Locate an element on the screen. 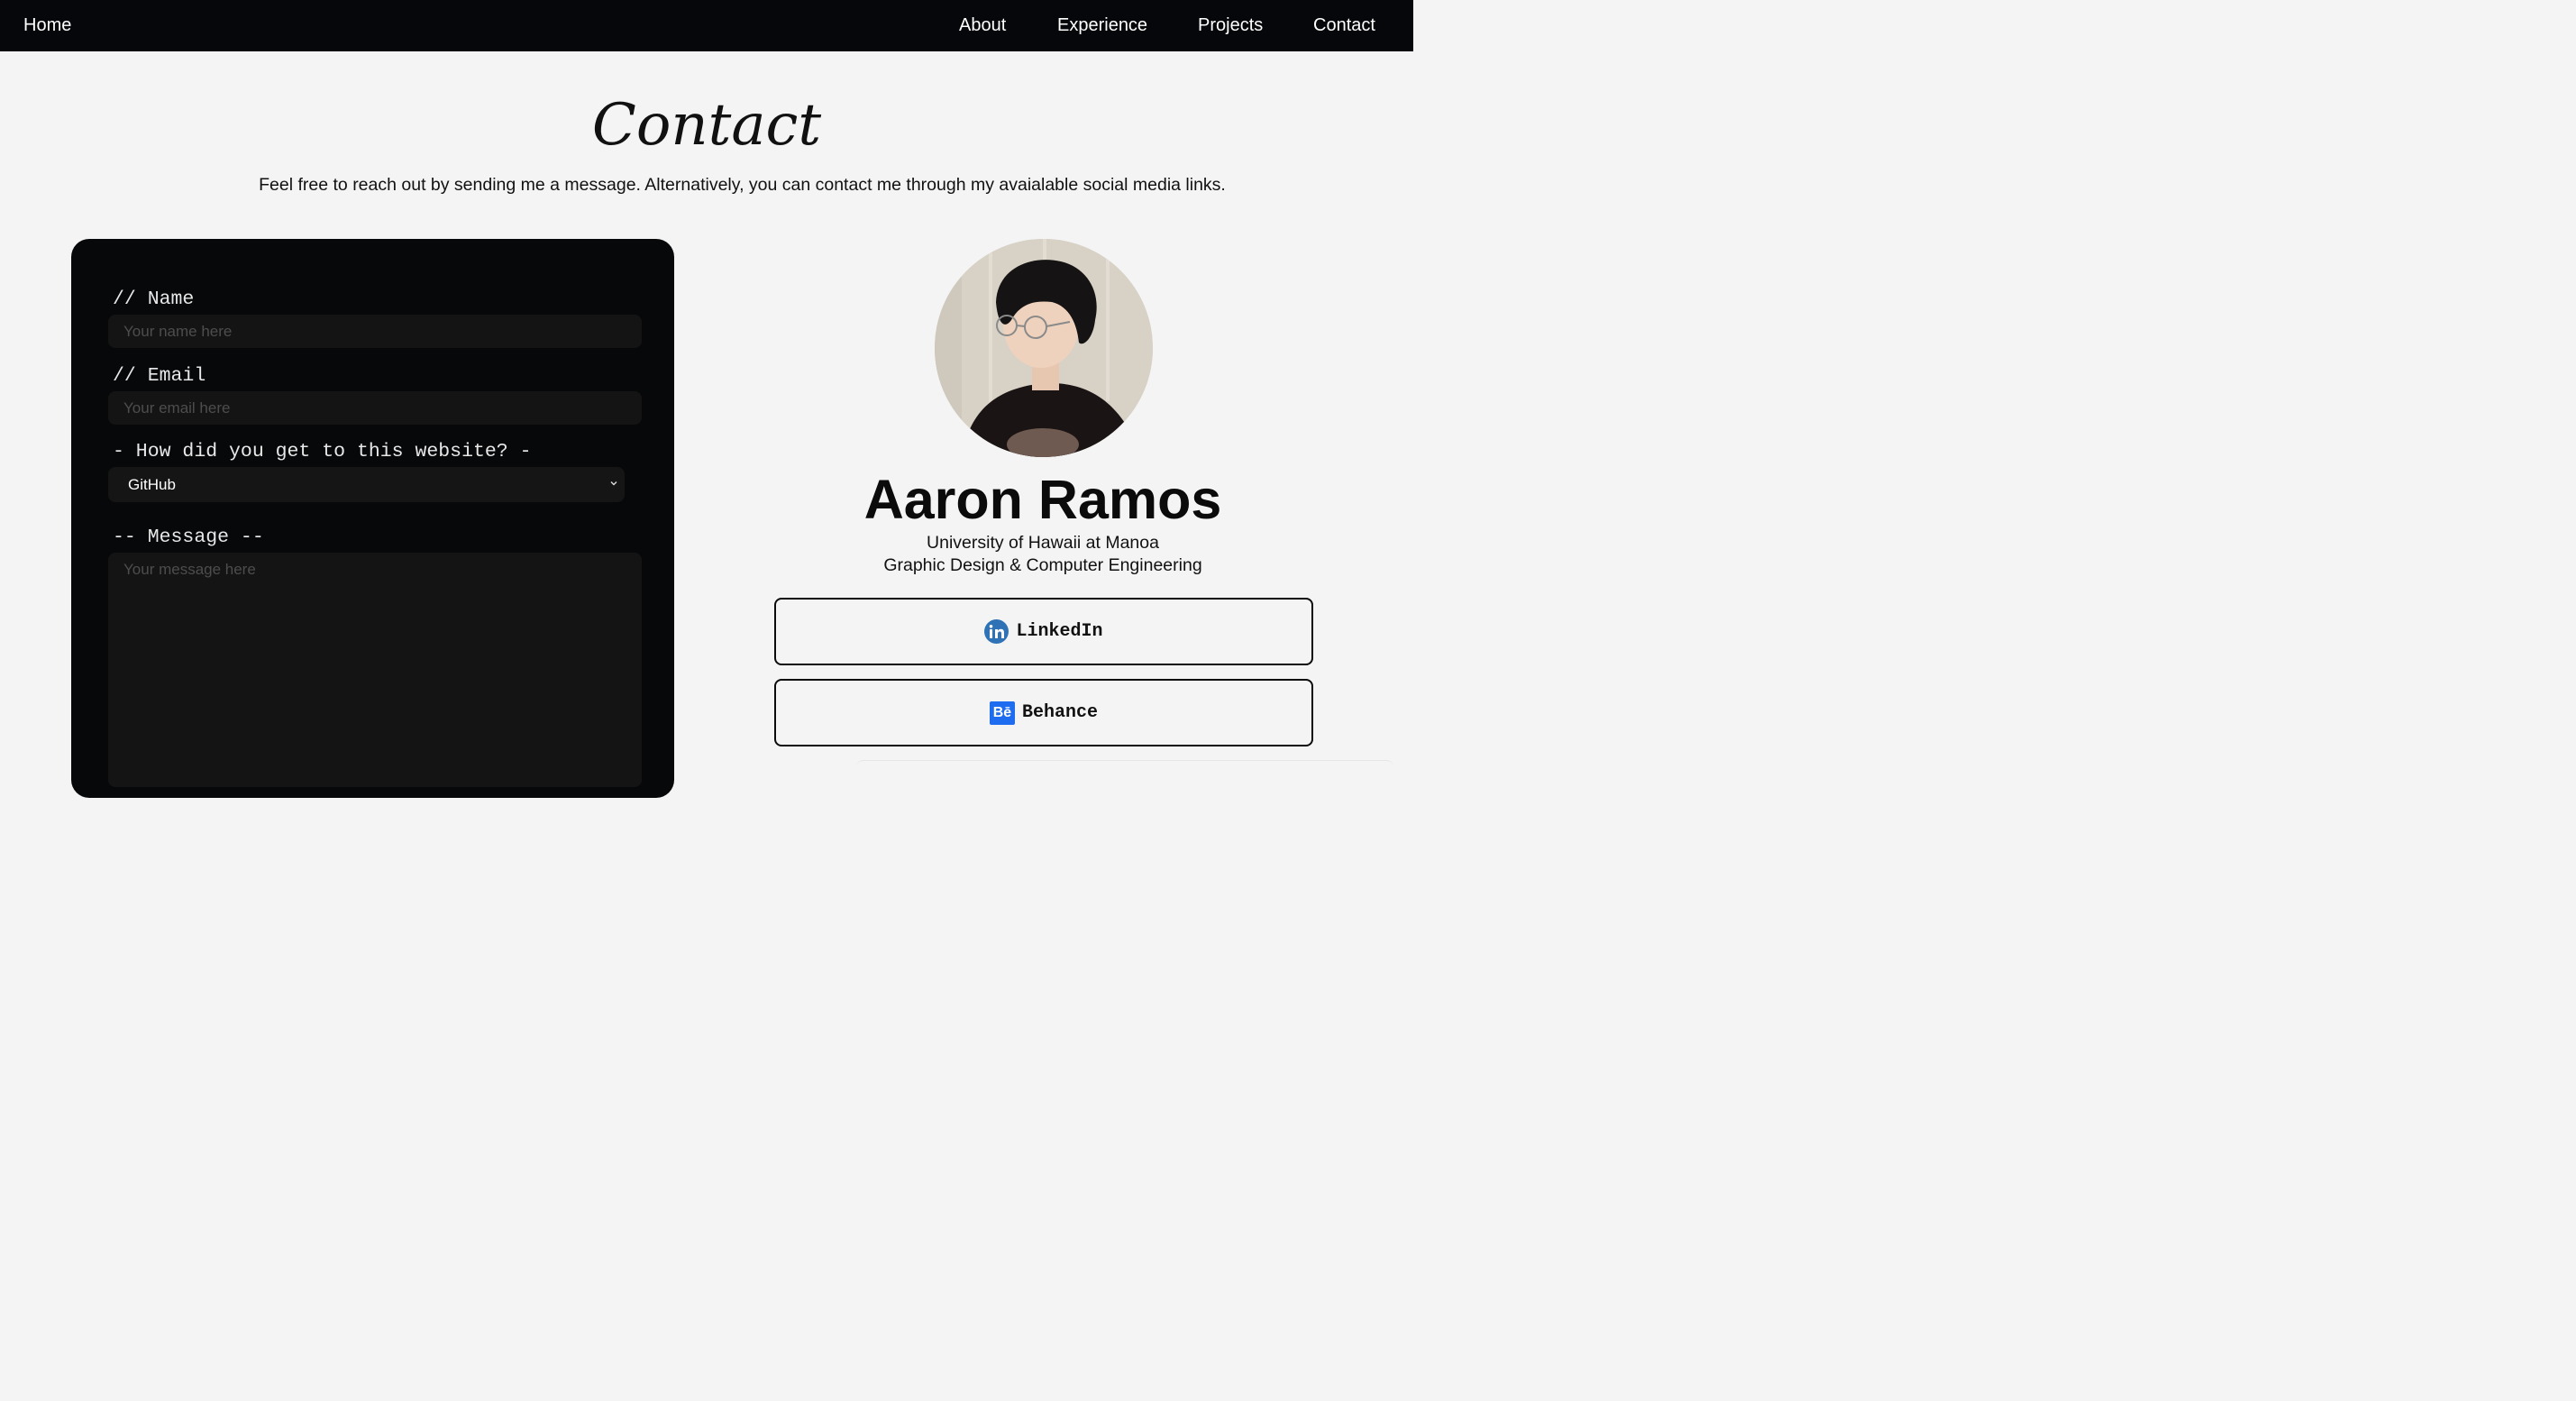  profile-photo is located at coordinates (1044, 348).